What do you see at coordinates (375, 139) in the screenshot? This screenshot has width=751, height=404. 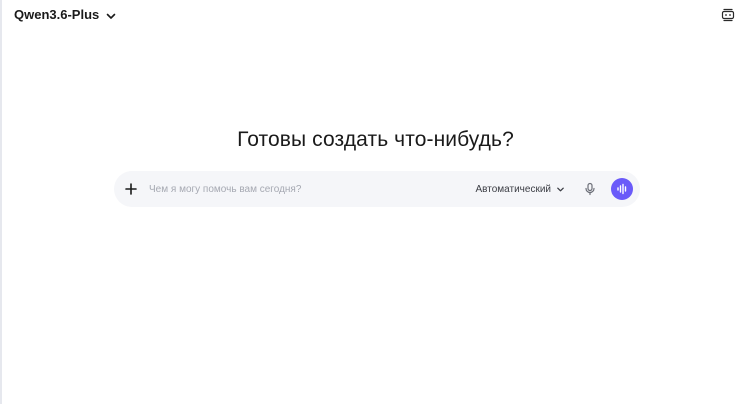 I see `page-title: Готовы создать что-нибудь?` at bounding box center [375, 139].